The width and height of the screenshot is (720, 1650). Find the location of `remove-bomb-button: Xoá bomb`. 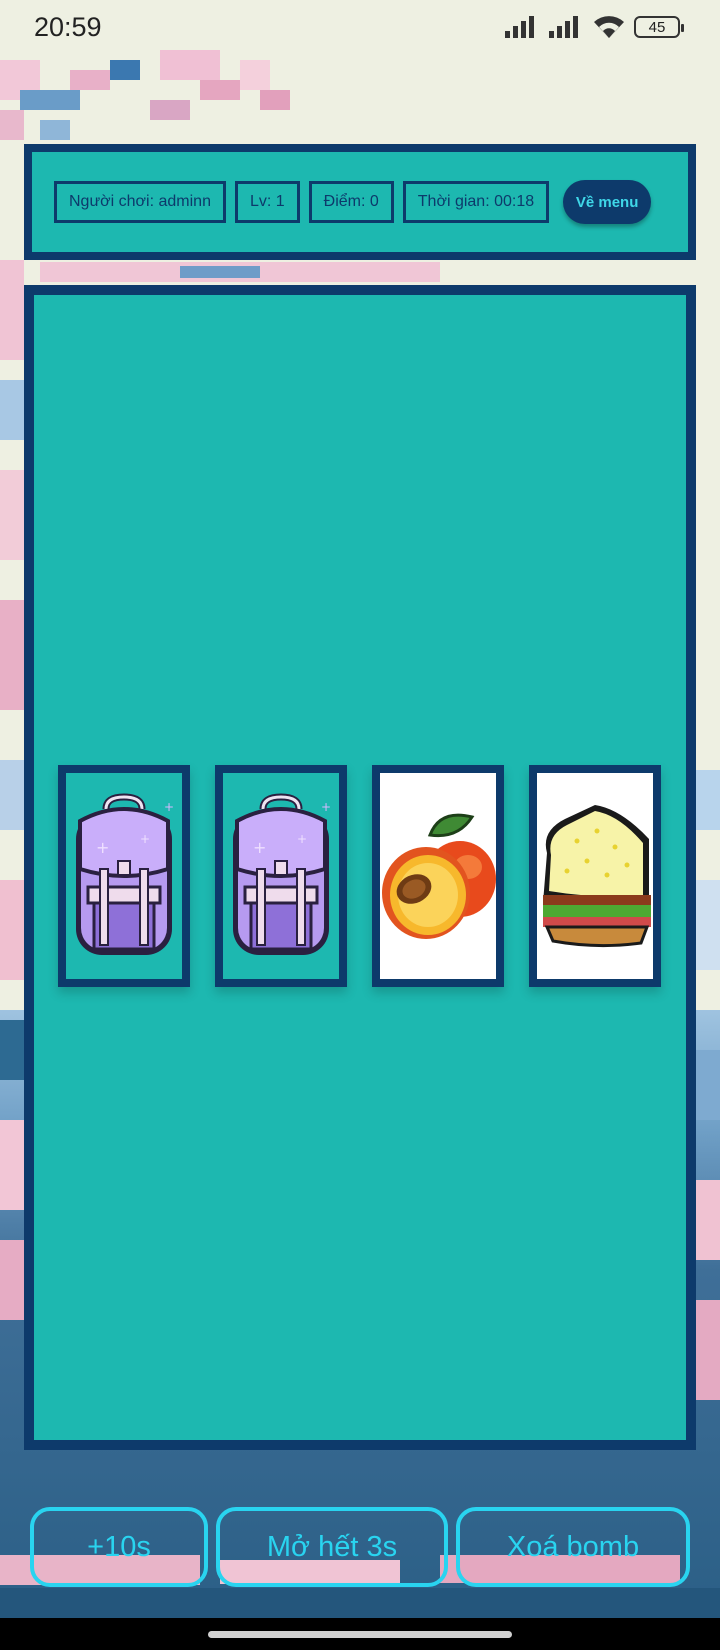

remove-bomb-button: Xoá bomb is located at coordinates (573, 1547).